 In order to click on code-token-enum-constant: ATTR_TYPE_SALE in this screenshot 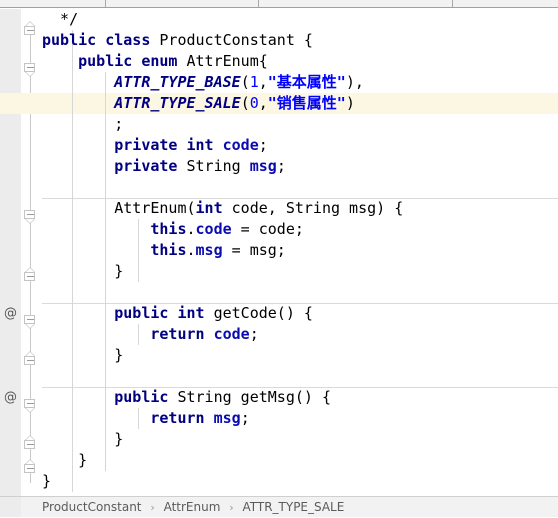, I will do `click(177, 103)`.